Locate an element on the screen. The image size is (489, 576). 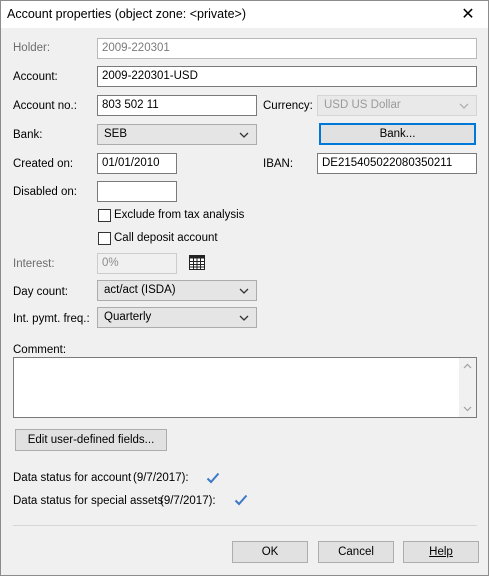
disabled-on-field is located at coordinates (137, 191).